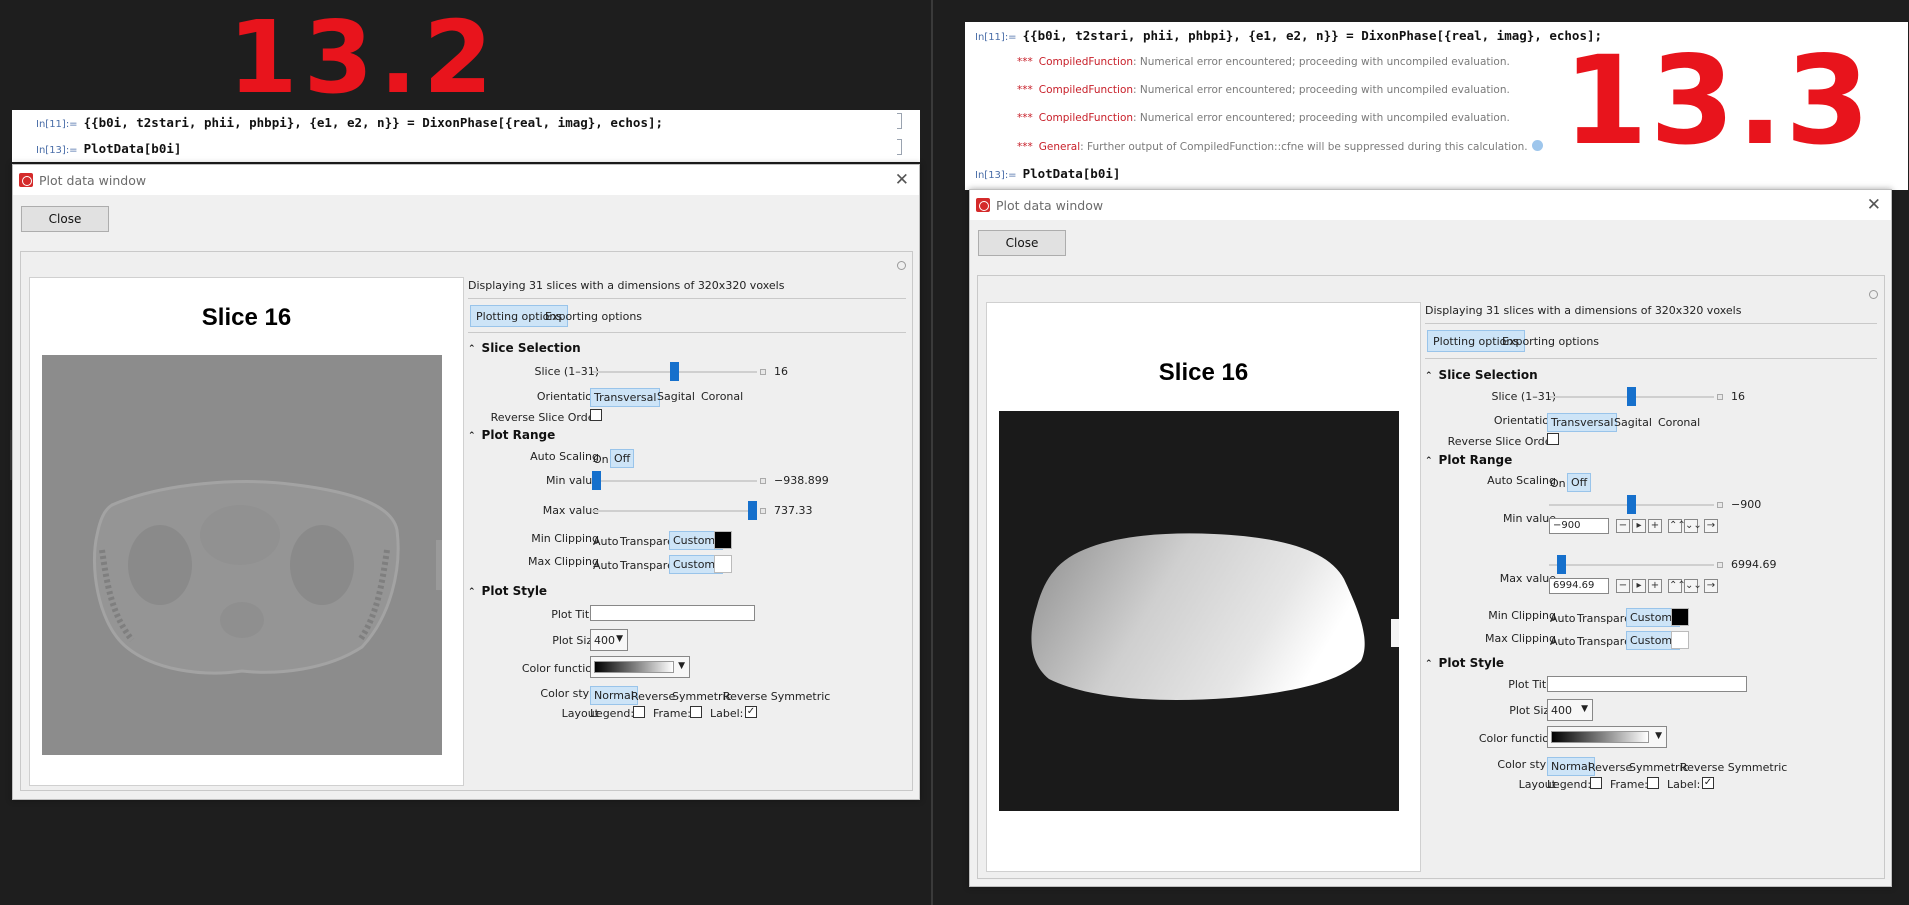  I want to click on slice-value: 16, so click(781, 371).